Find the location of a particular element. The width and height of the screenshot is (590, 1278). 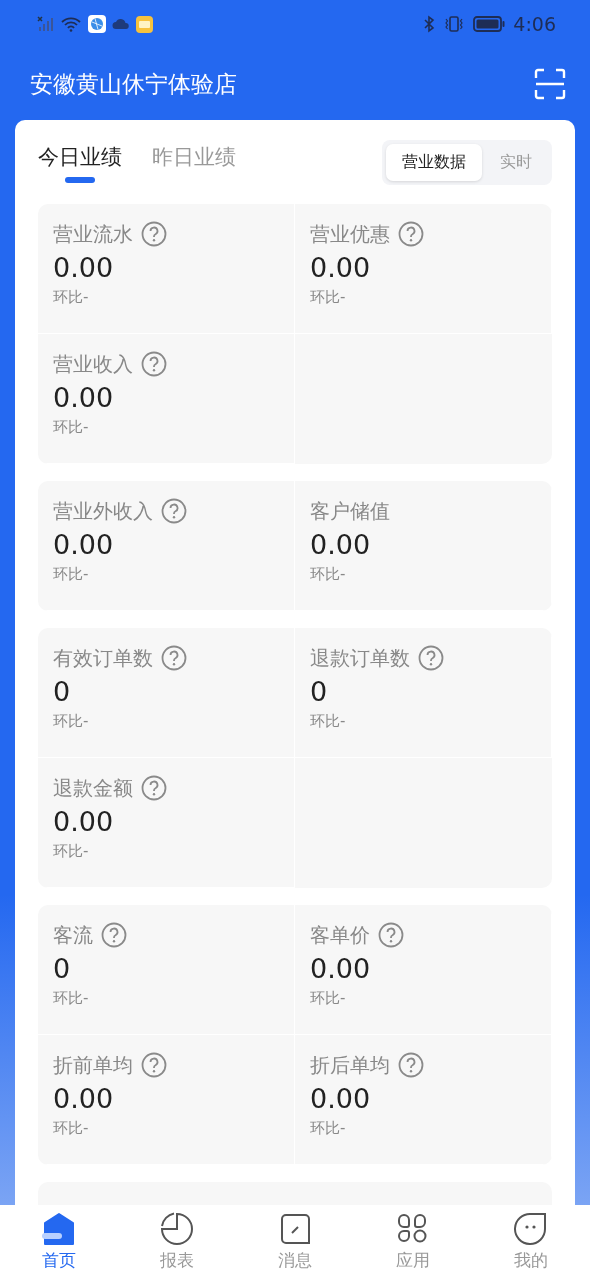

face-bubble-icon is located at coordinates (531, 1228).